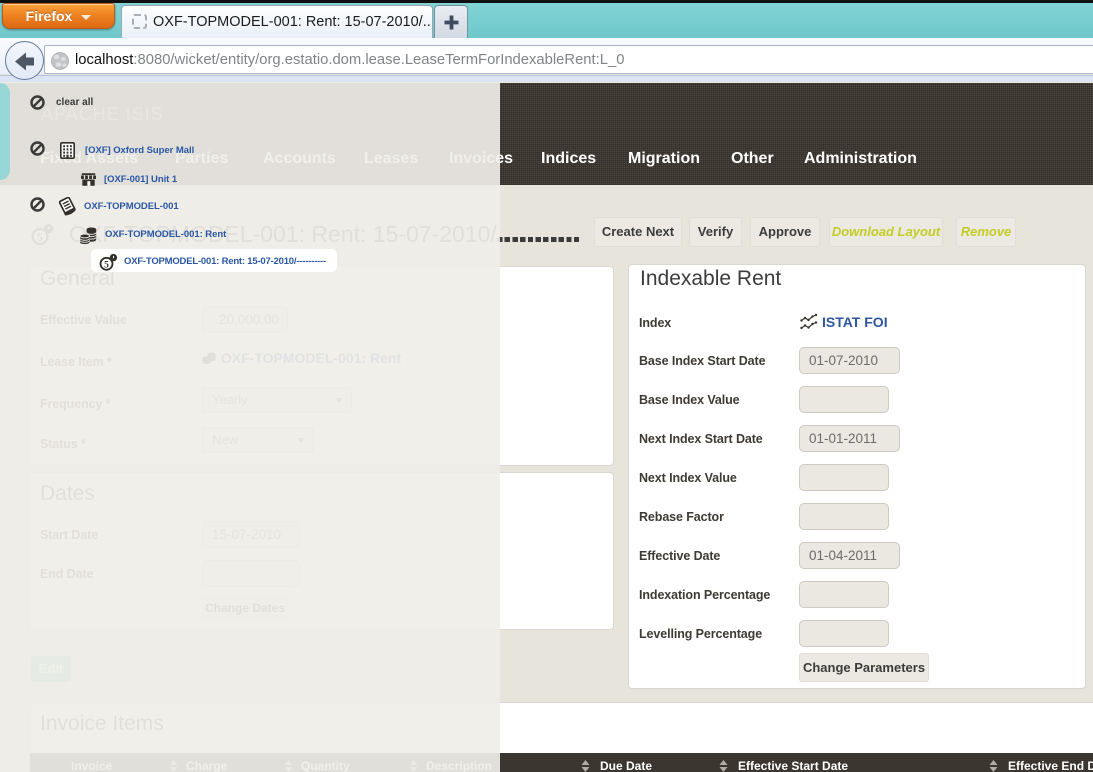 The width and height of the screenshot is (1093, 772). Describe the element at coordinates (106, 266) in the screenshot. I see `svg-text: 5` at that location.